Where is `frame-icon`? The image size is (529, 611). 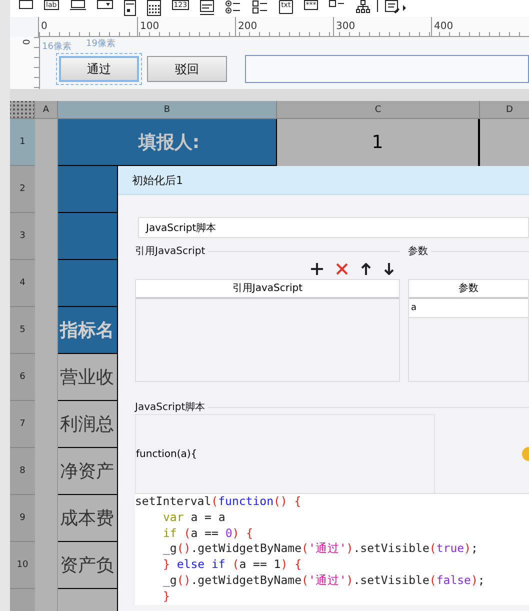
frame-icon is located at coordinates (26, 5).